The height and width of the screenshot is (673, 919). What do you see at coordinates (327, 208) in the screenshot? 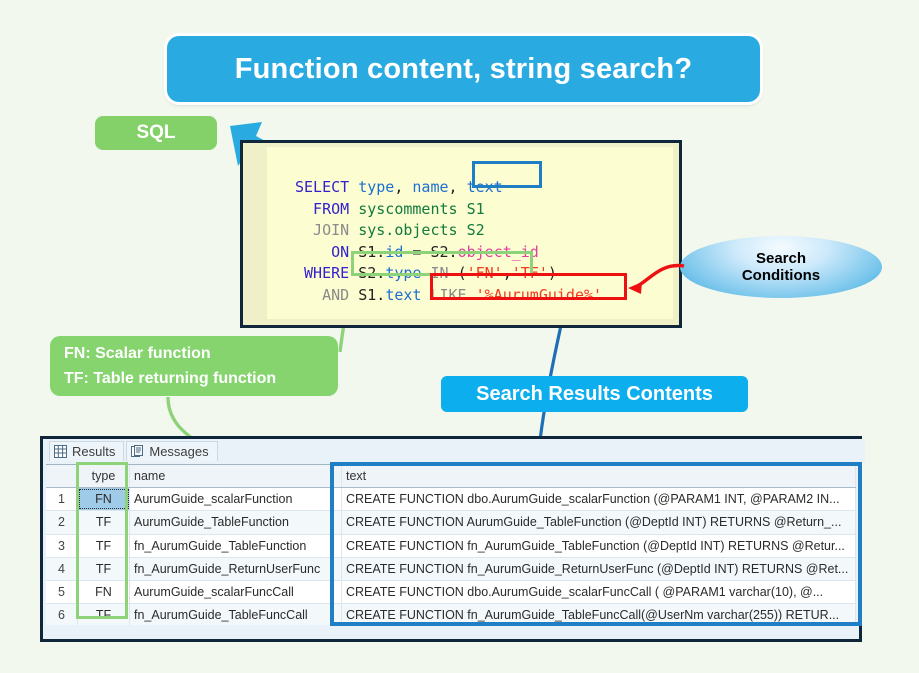
I see `sql-token: FROM` at bounding box center [327, 208].